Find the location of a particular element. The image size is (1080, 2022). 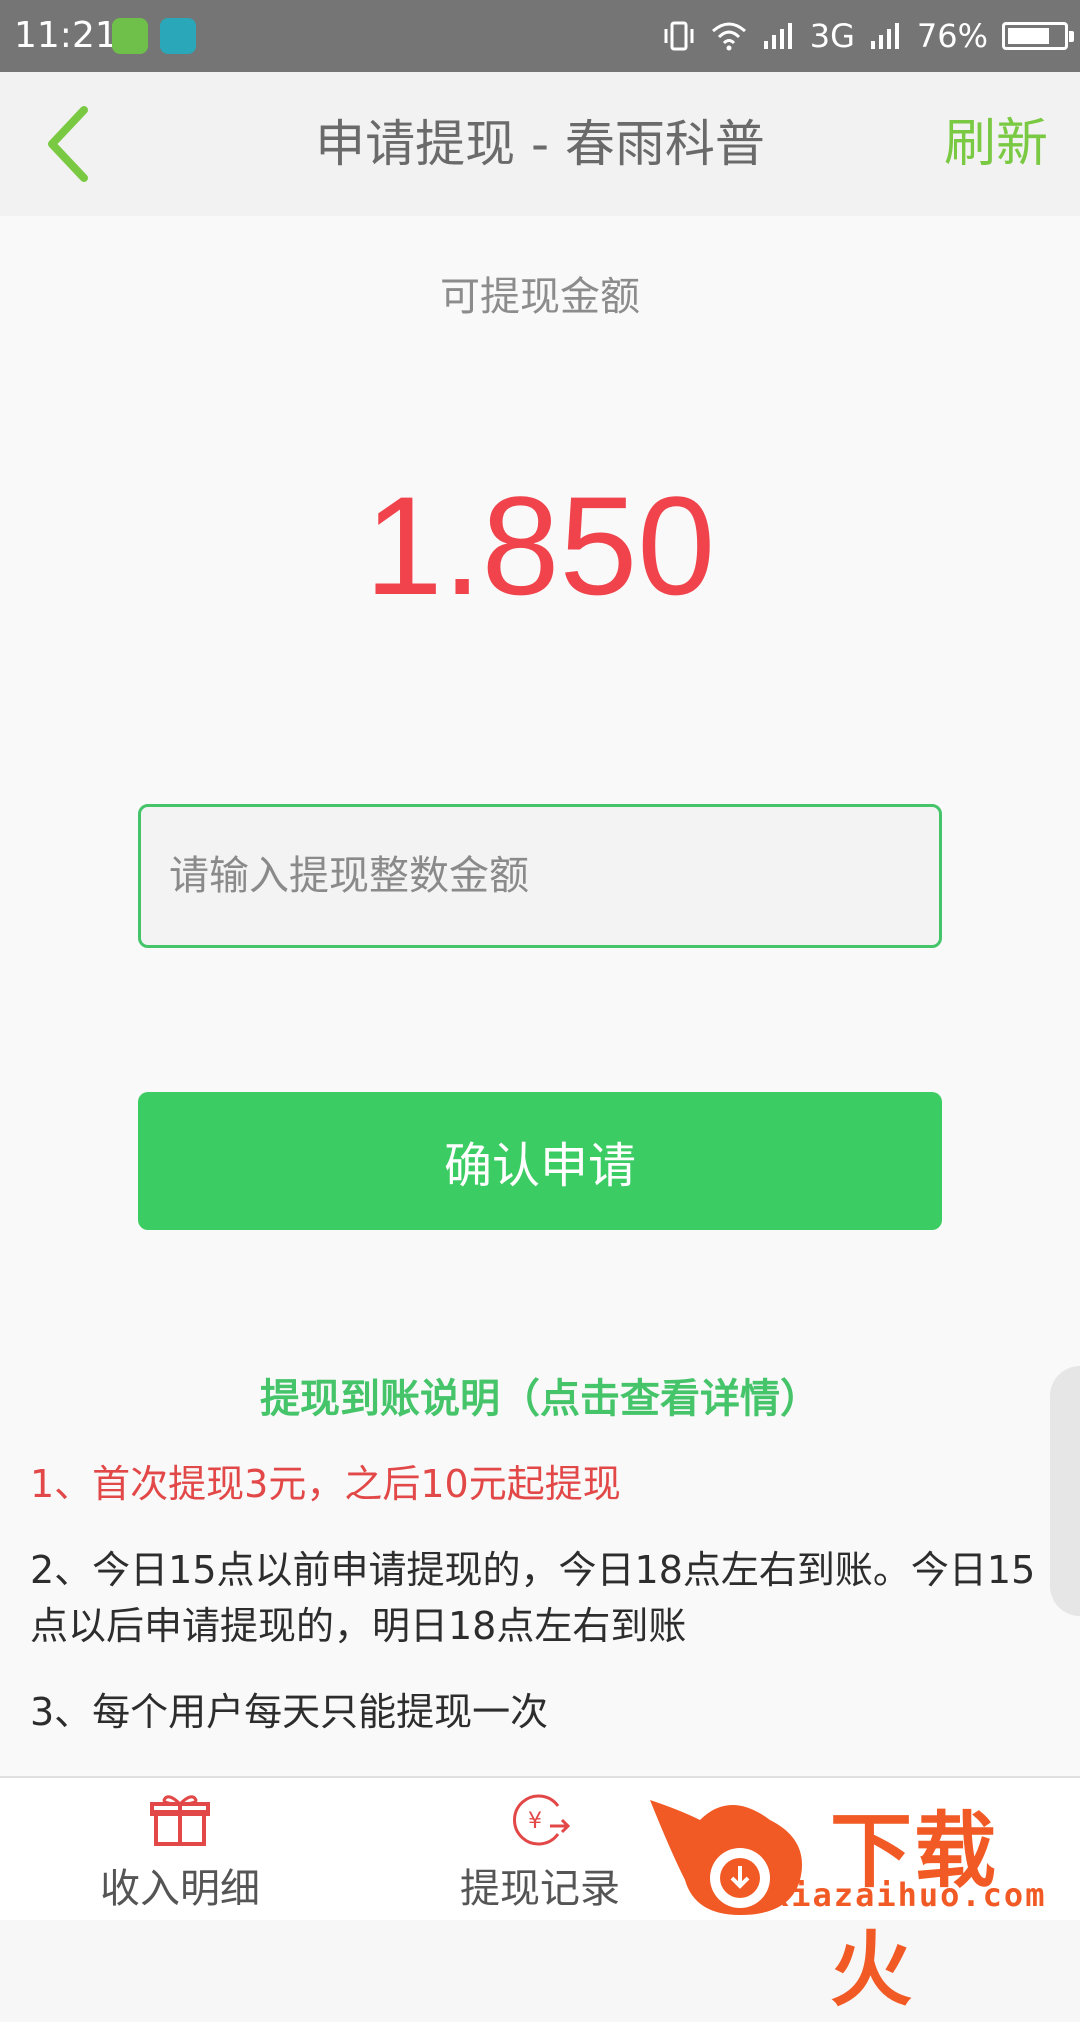

status-bar: 11:21 3G 76% is located at coordinates (540, 36).